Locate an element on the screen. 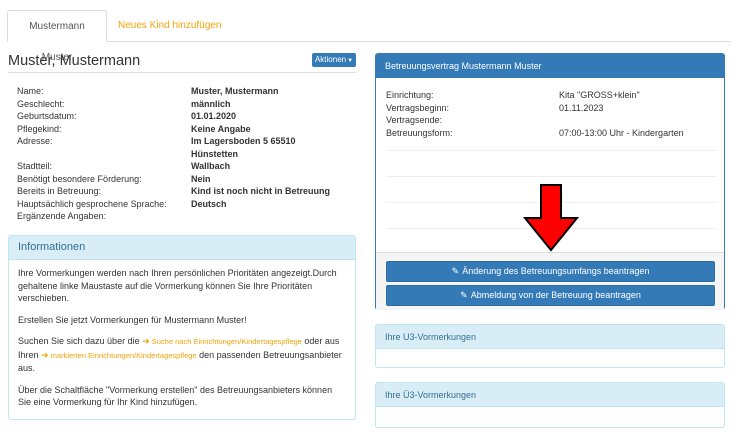  request-deregistration-button: ✎ Abmeldung von der Betreuung beantragen is located at coordinates (550, 295).